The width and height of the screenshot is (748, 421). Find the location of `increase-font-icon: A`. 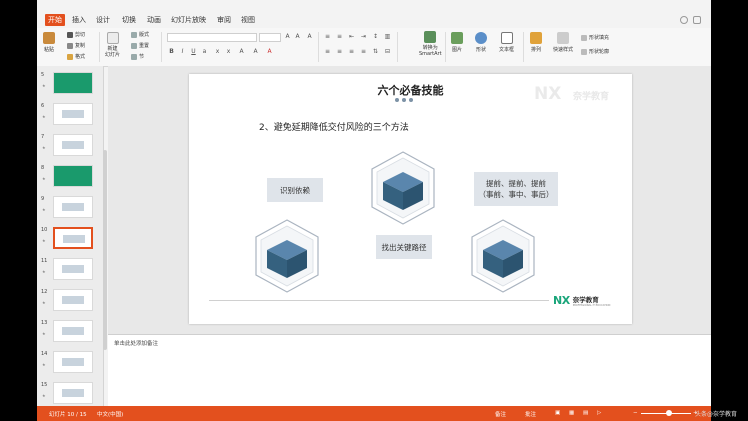

increase-font-icon: A is located at coordinates (287, 37).